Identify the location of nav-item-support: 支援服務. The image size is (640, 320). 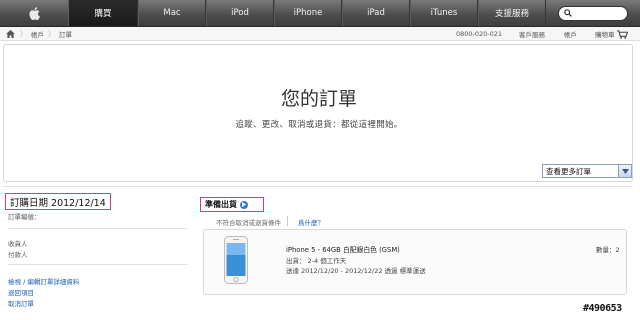
(512, 13).